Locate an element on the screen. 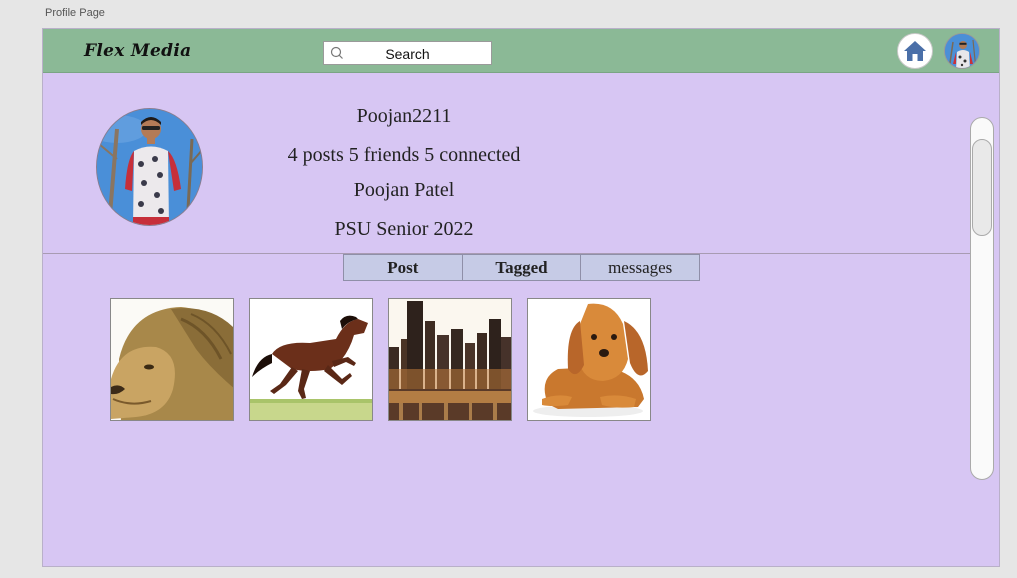  home-icon is located at coordinates (915, 51).